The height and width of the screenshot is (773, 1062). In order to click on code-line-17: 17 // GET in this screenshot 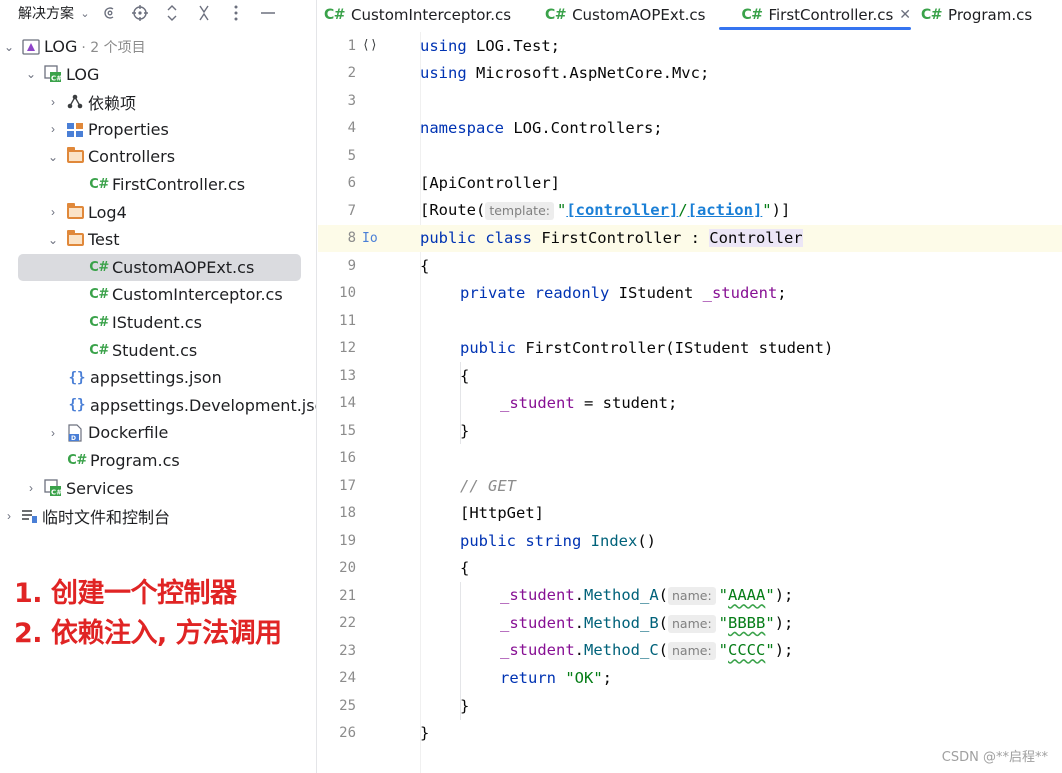, I will do `click(690, 486)`.